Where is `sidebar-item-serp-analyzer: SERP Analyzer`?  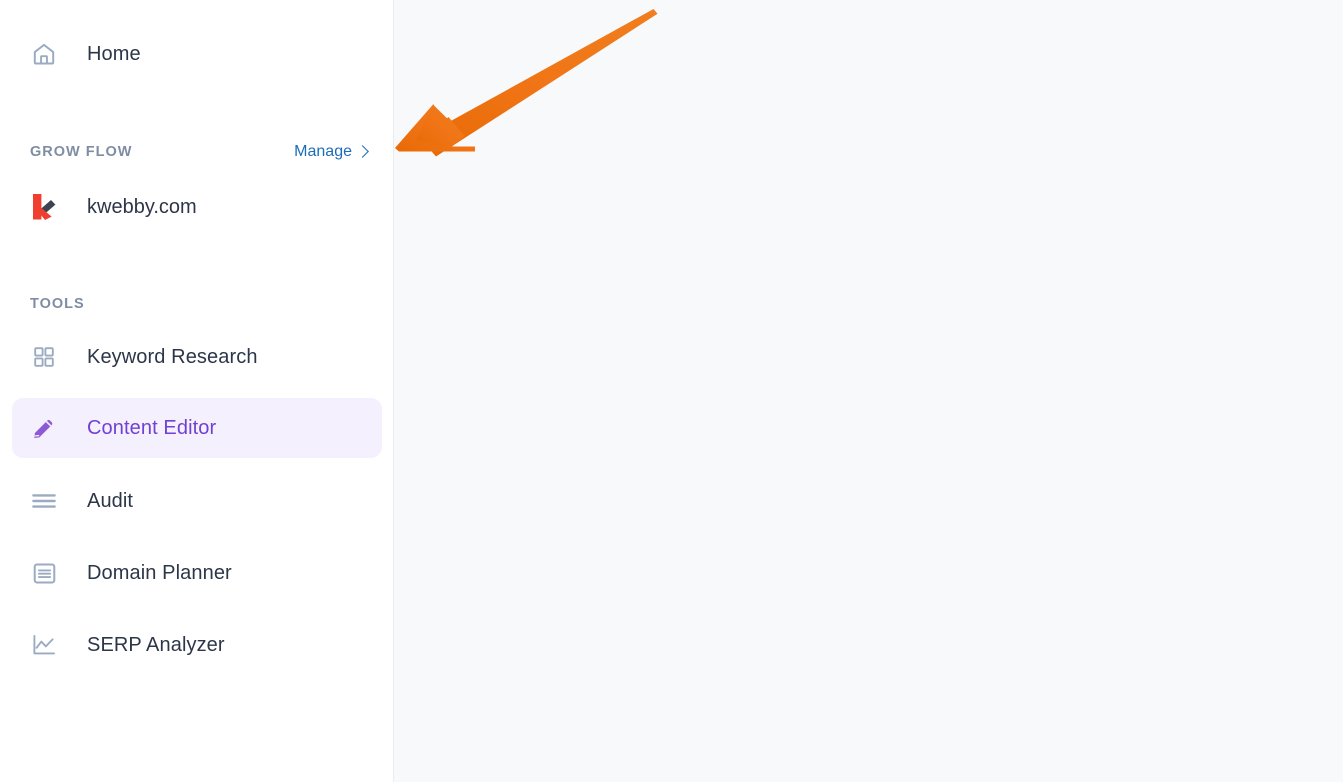 sidebar-item-serp-analyzer: SERP Analyzer is located at coordinates (197, 645).